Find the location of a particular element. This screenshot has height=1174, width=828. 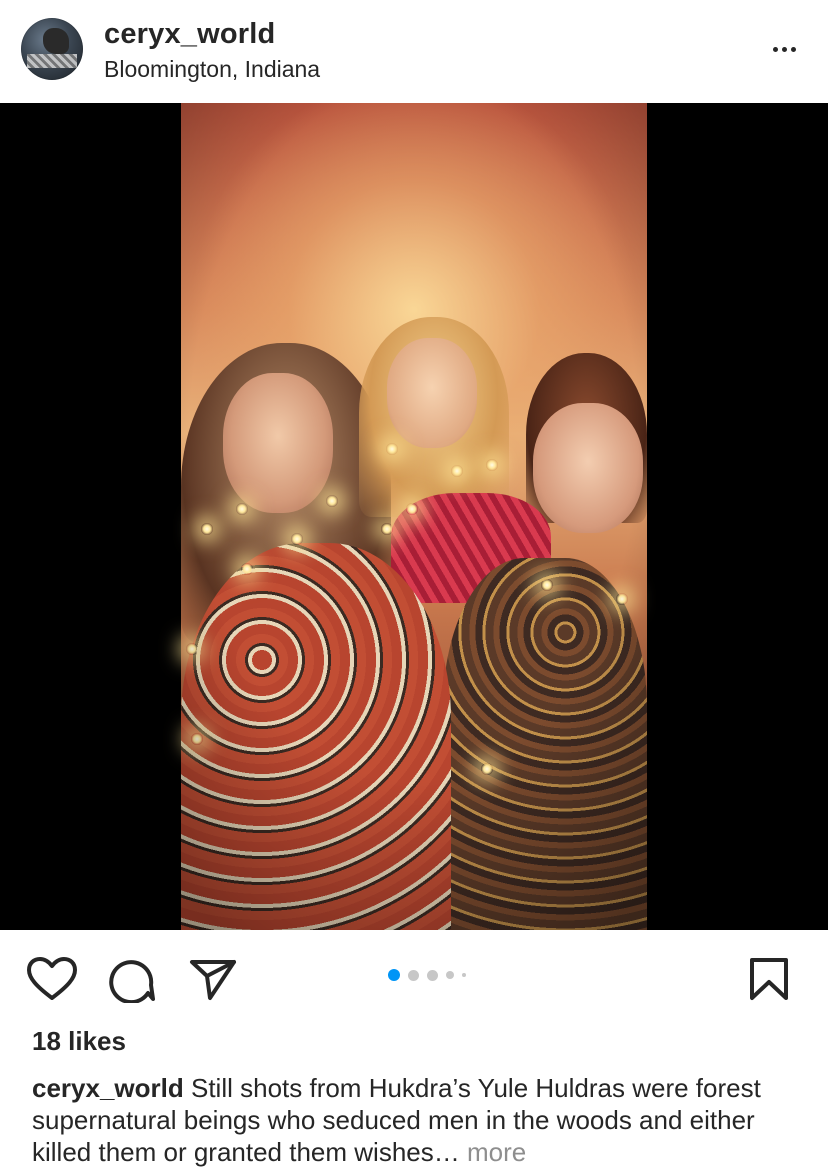

likes-count: 18 likes is located at coordinates (79, 1041).